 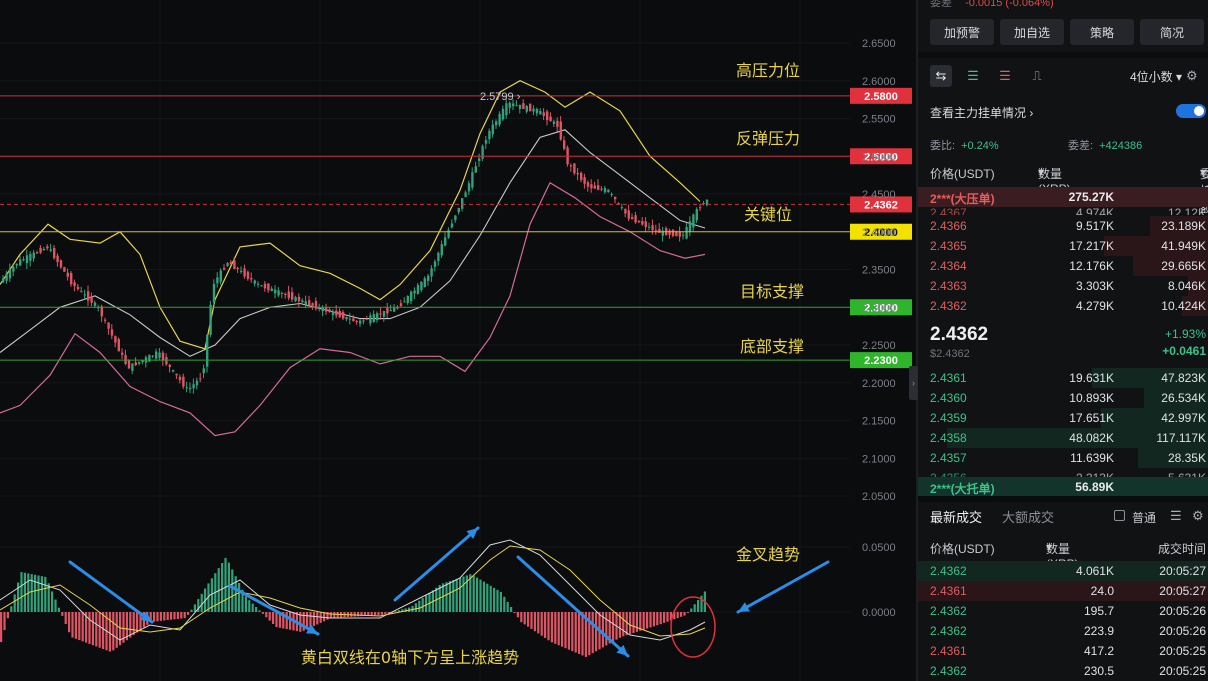 I want to click on decimals-select: 4位小数 ▾, so click(x=1156, y=76).